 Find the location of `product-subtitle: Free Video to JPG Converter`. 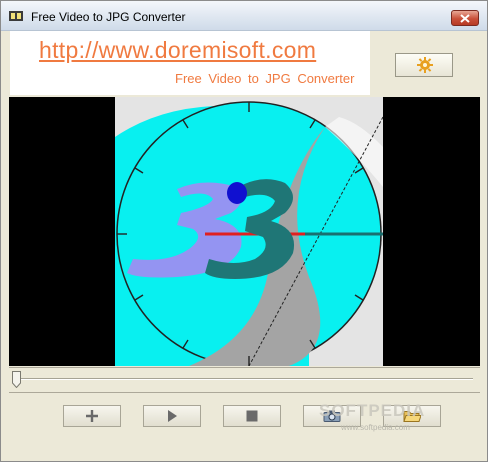

product-subtitle: Free Video to JPG Converter is located at coordinates (265, 78).